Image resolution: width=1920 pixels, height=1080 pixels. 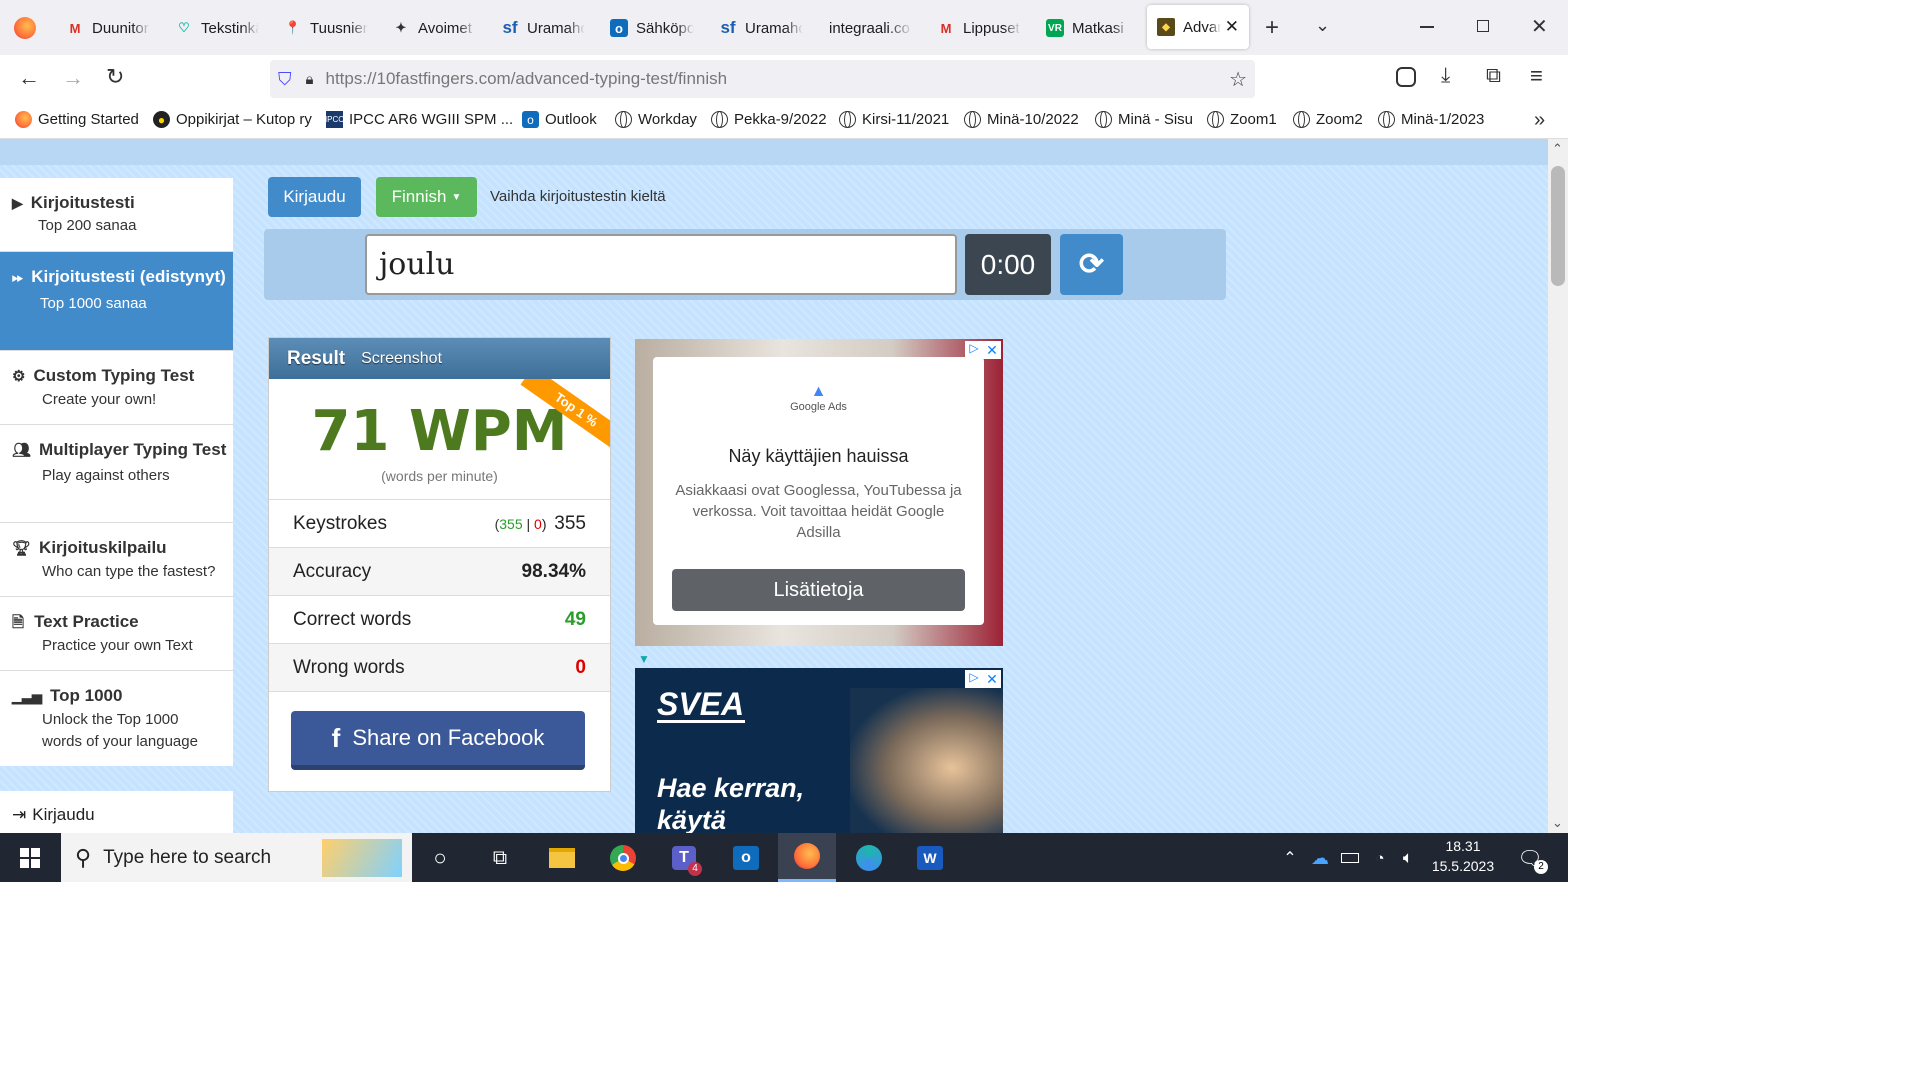 I want to click on pocket-icon, so click(x=1406, y=77).